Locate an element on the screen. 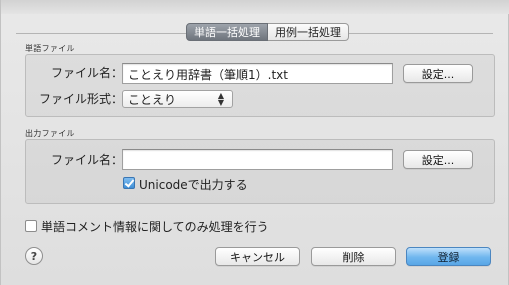 This screenshot has height=285, width=509. popup-arrows-icon: ▲ ▼ is located at coordinates (220, 99).